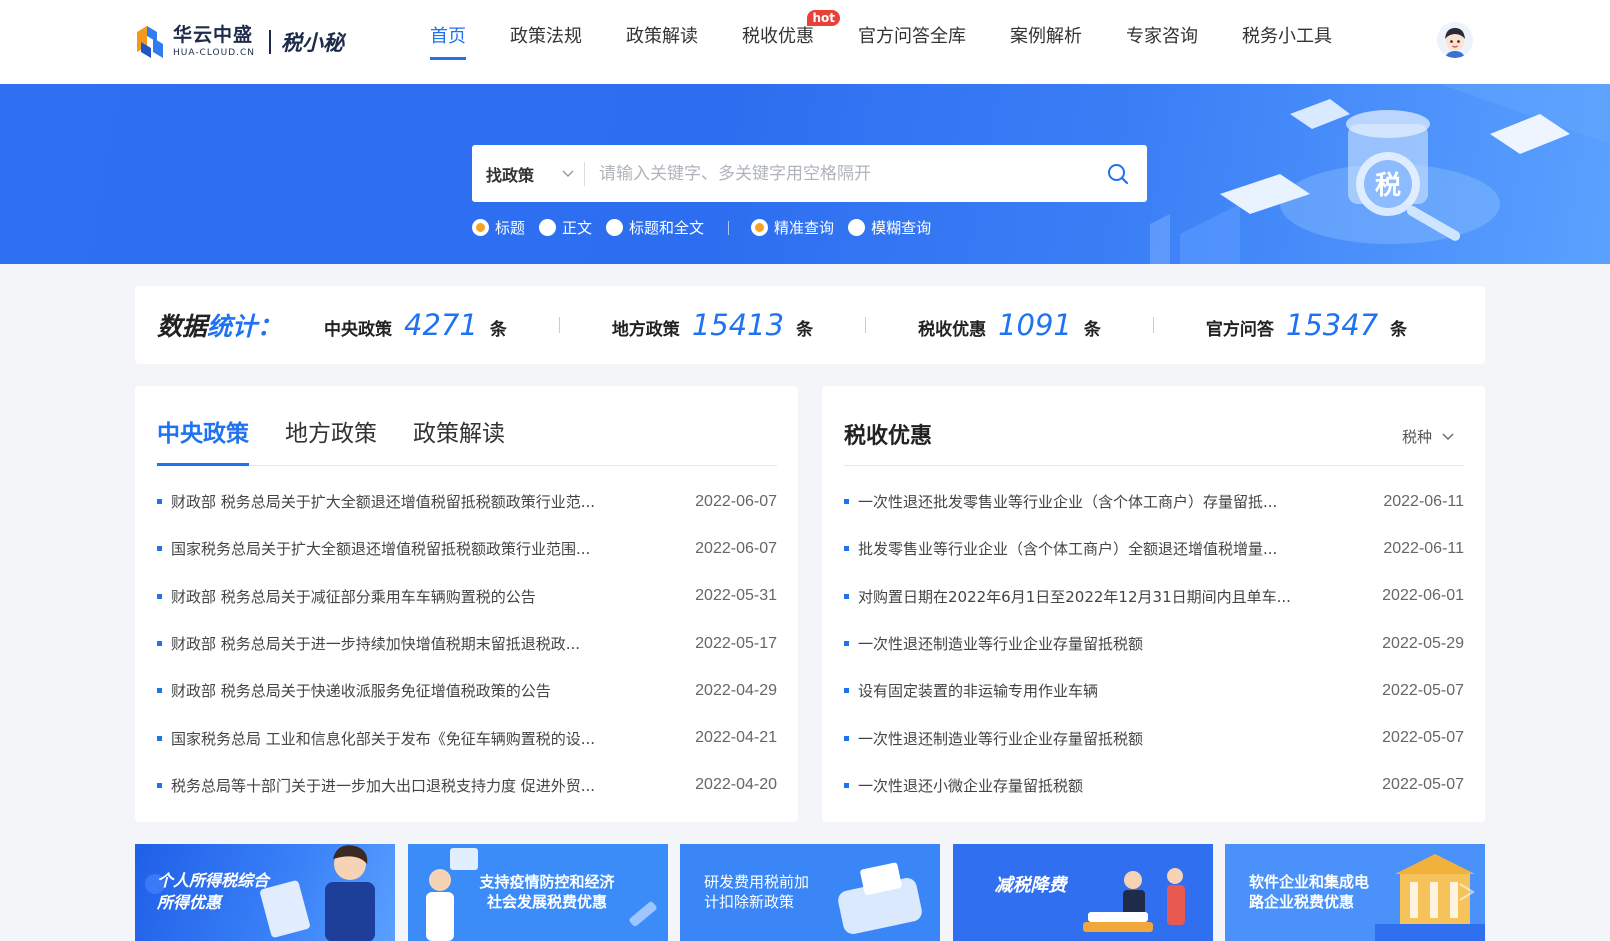  I want to click on radio-label: 标题, so click(510, 228).